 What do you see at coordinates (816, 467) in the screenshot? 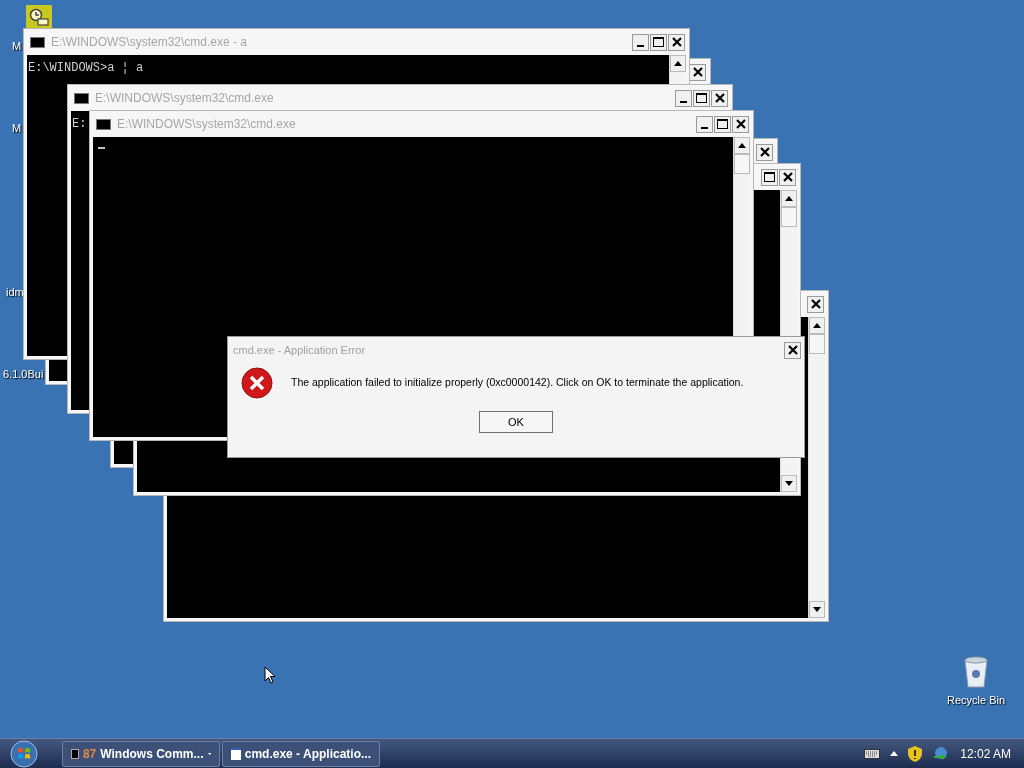
I see `scrollbar` at bounding box center [816, 467].